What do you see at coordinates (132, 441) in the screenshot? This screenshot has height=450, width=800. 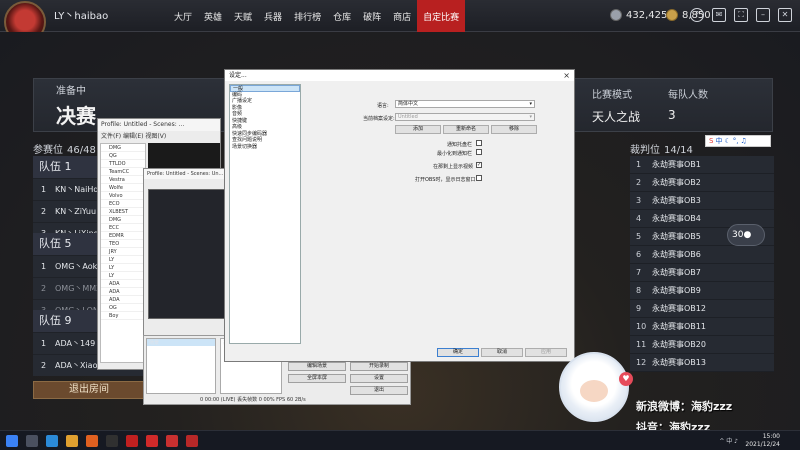 I see `game-icon` at bounding box center [132, 441].